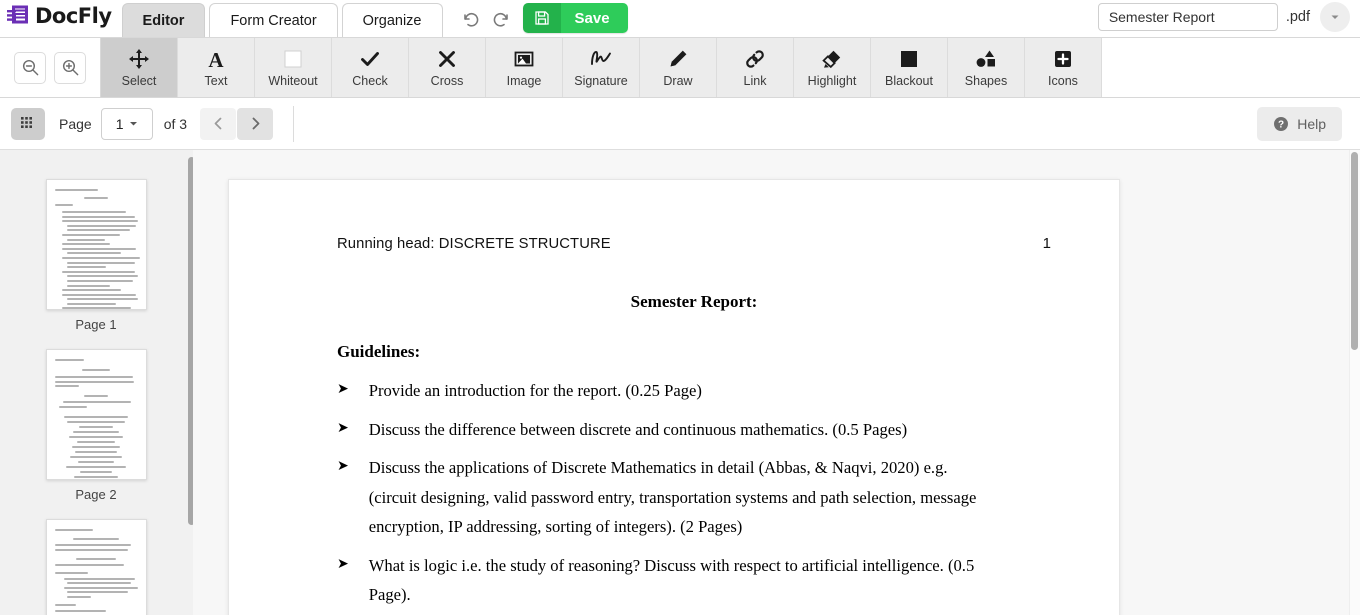 The height and width of the screenshot is (615, 1360). I want to click on thumbnail-page-2: Page 2, so click(95, 434).